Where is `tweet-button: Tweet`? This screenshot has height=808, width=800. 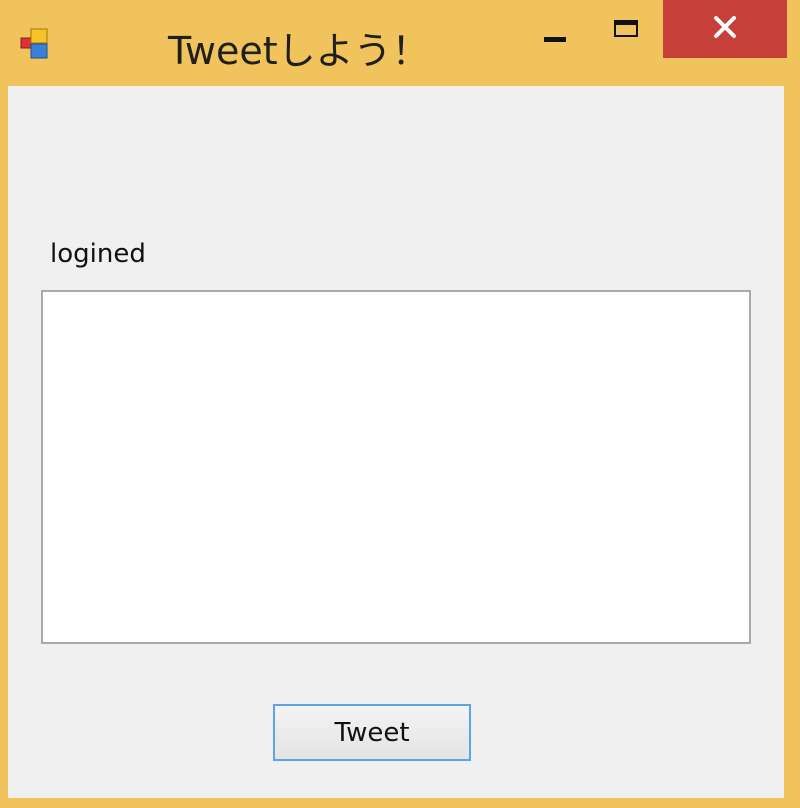 tweet-button: Tweet is located at coordinates (372, 732).